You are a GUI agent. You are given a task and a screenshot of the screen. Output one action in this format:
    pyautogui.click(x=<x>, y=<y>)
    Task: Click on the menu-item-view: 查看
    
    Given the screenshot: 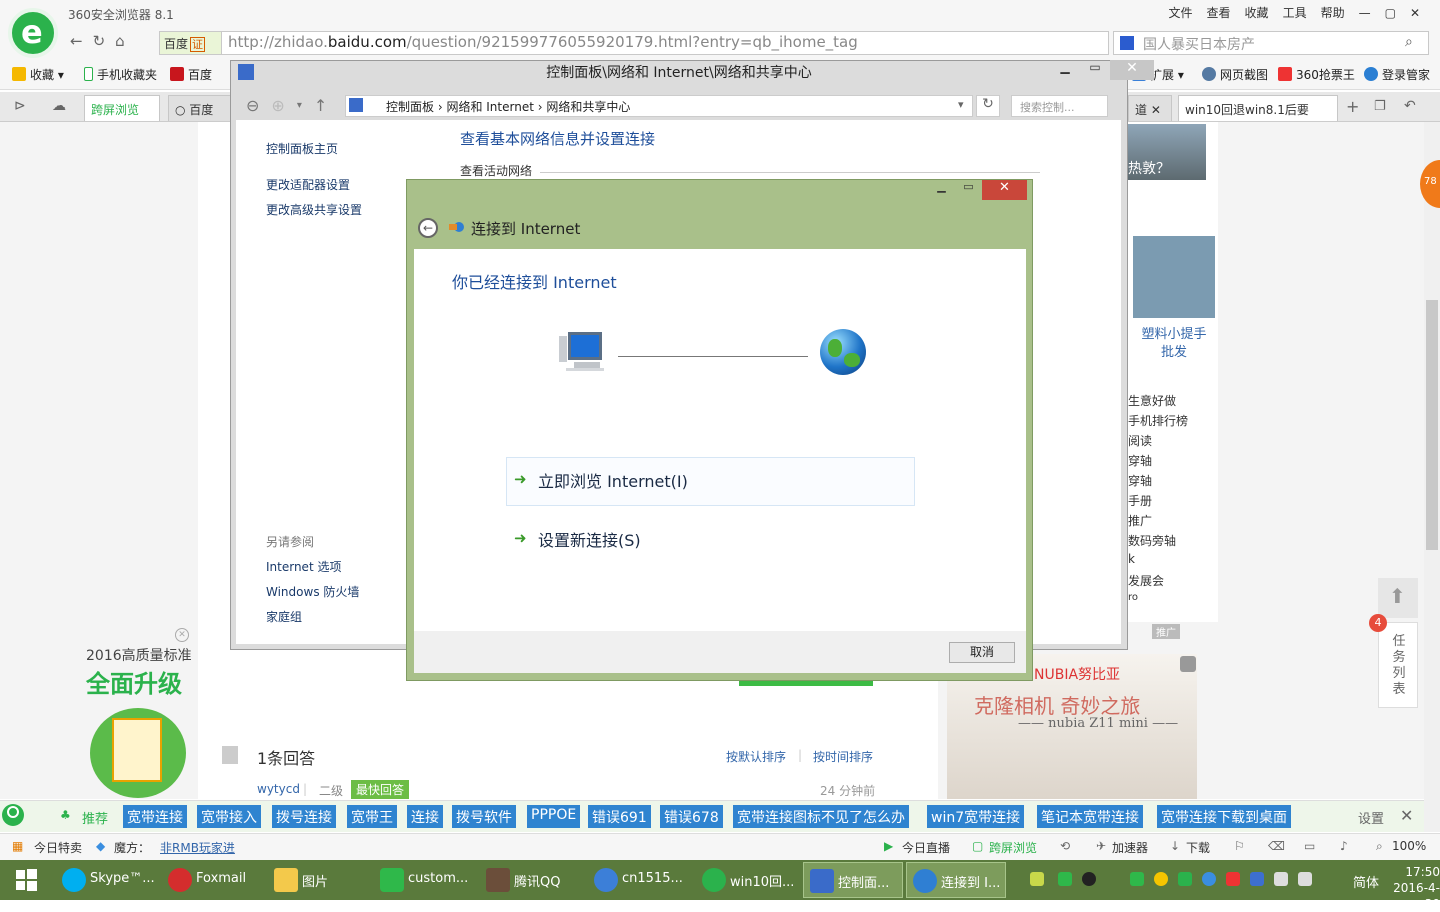 What is the action you would take?
    pyautogui.click(x=1219, y=12)
    